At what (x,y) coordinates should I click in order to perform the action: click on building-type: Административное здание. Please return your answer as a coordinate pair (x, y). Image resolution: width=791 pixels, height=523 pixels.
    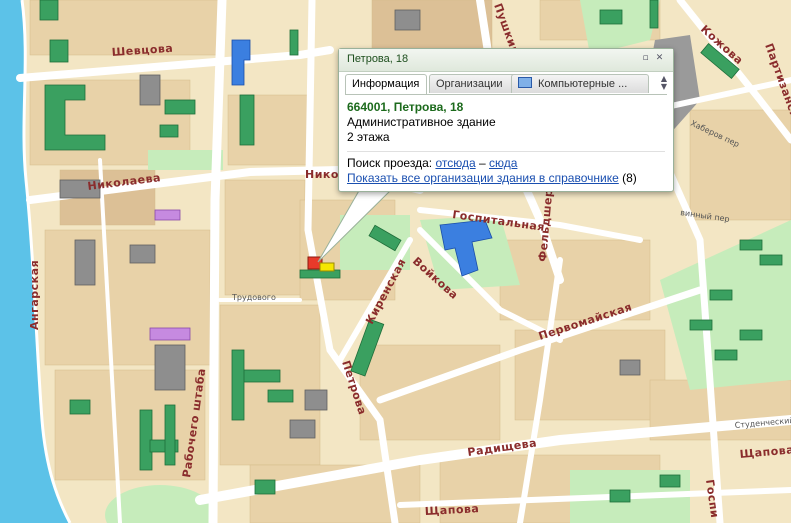
    Looking at the image, I should click on (421, 122).